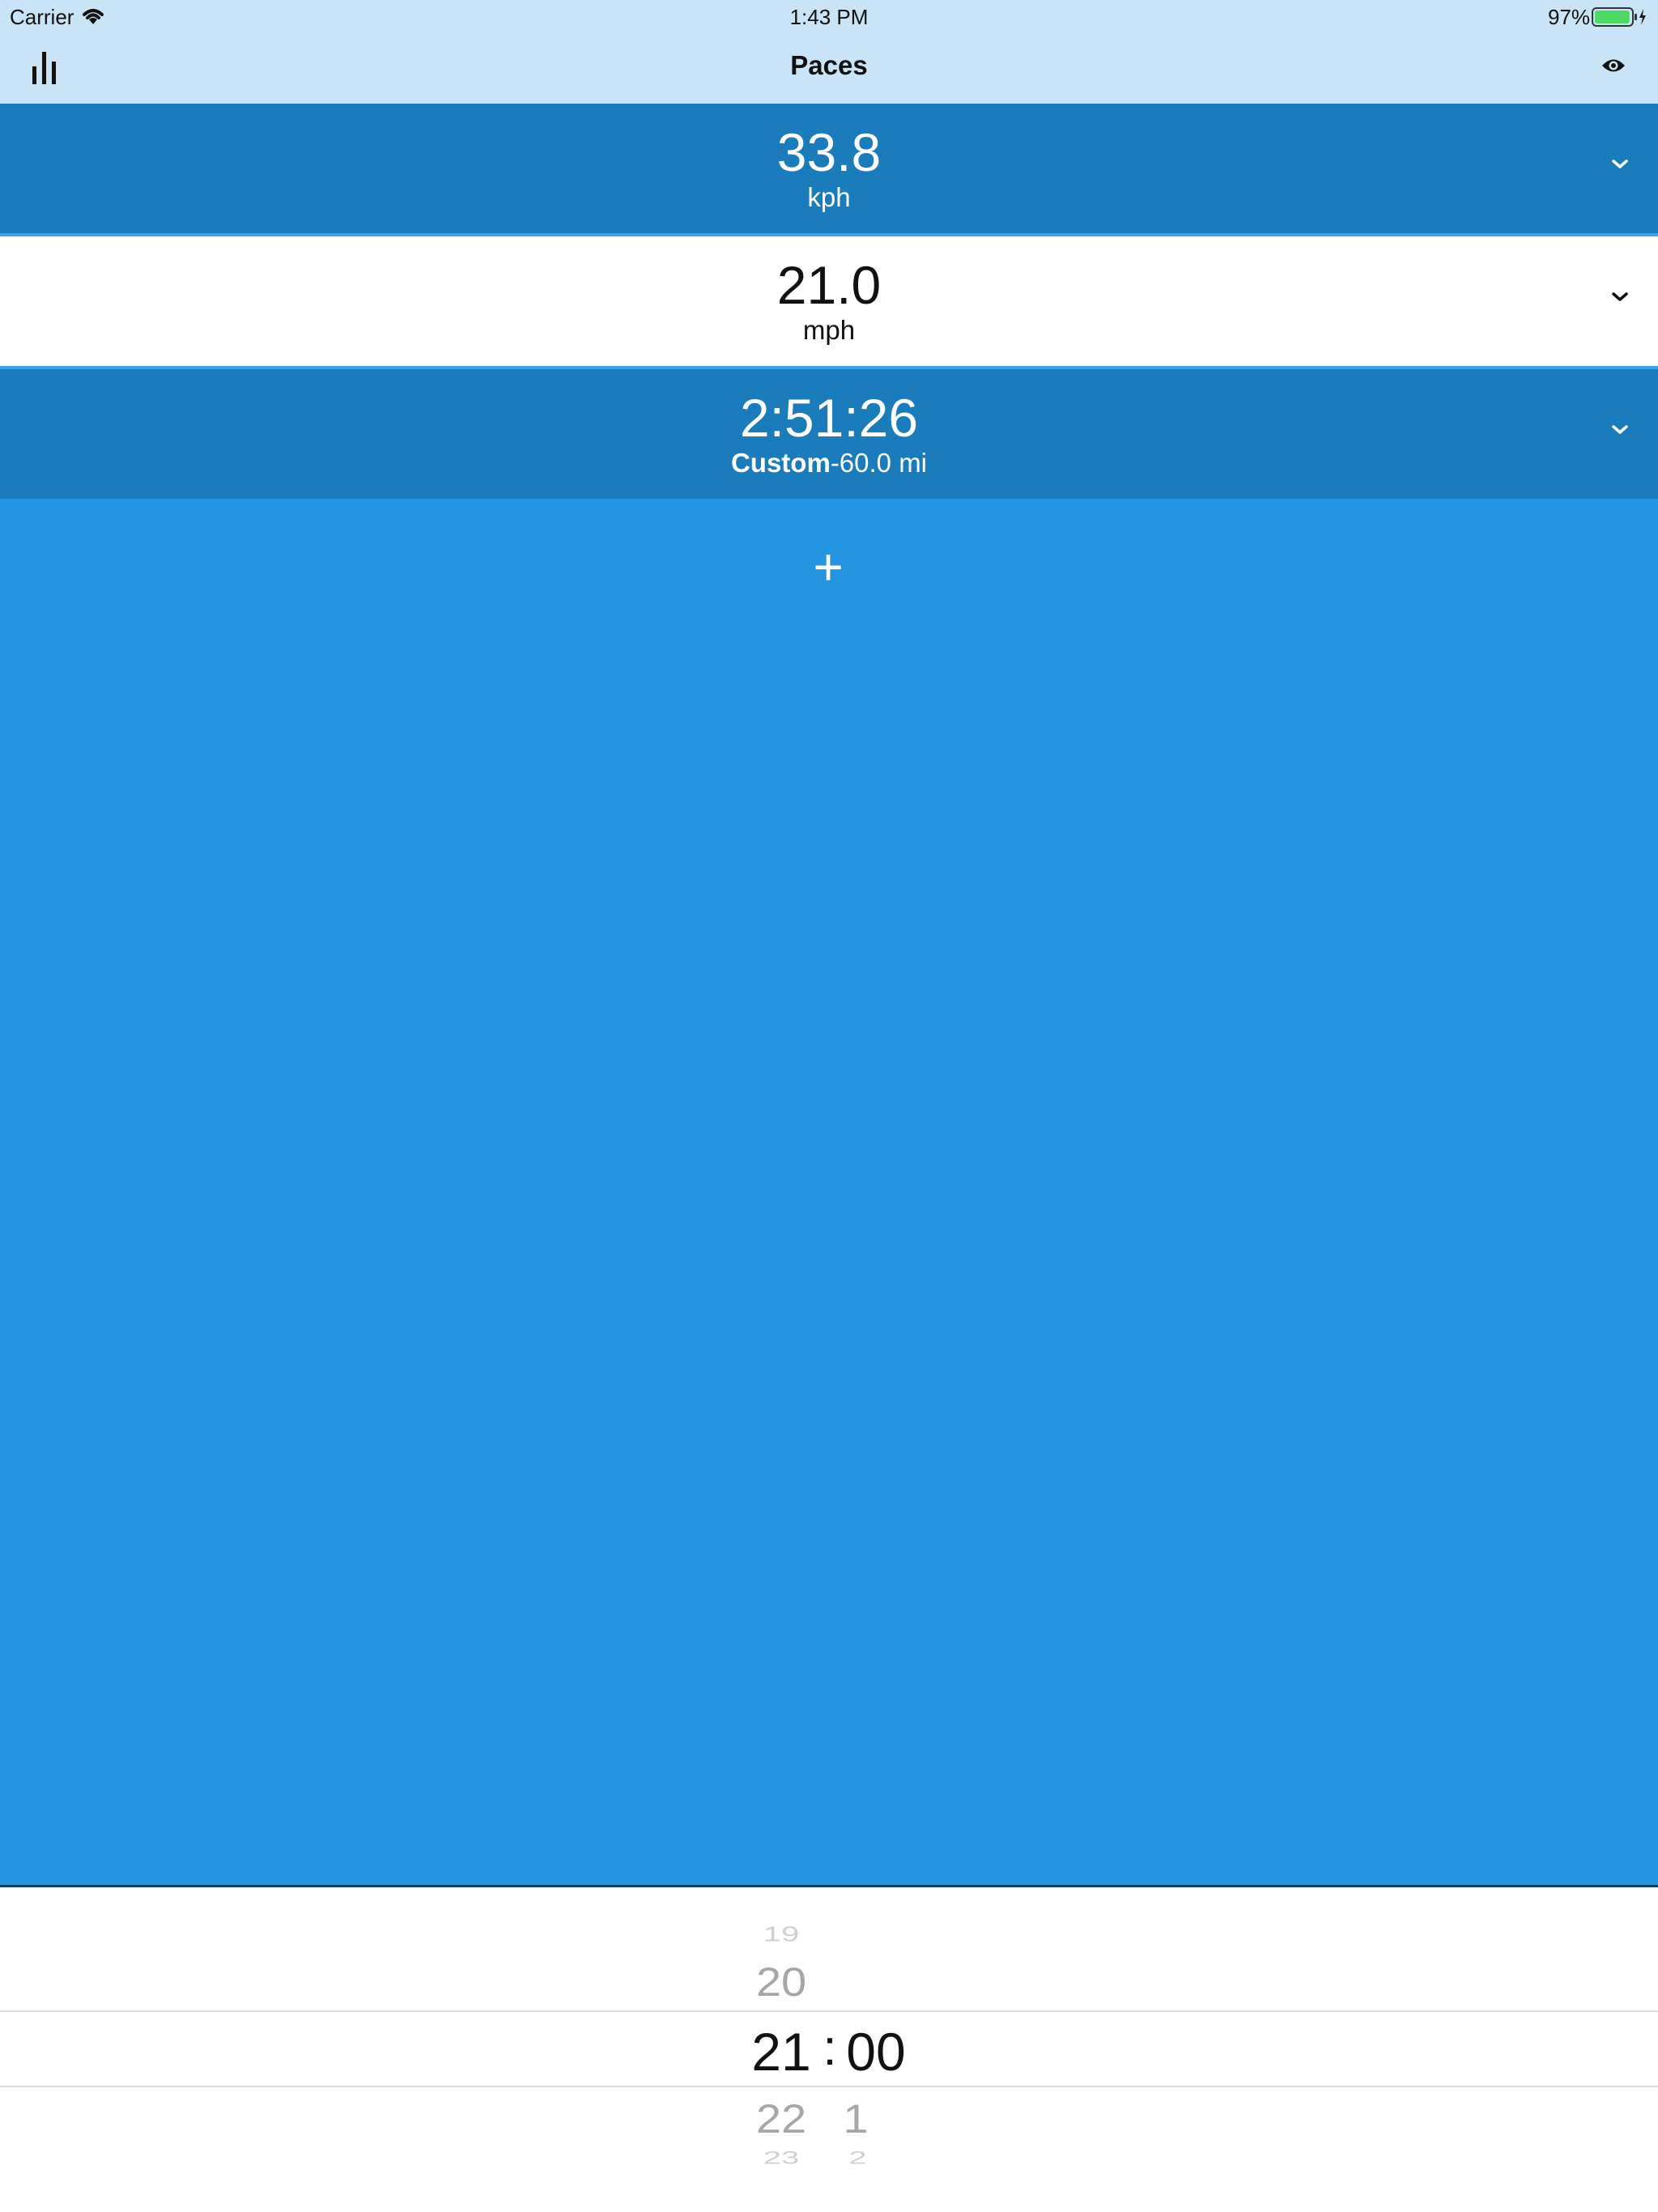 The image size is (1658, 2212). Describe the element at coordinates (1619, 17) in the screenshot. I see `battery-icon` at that location.